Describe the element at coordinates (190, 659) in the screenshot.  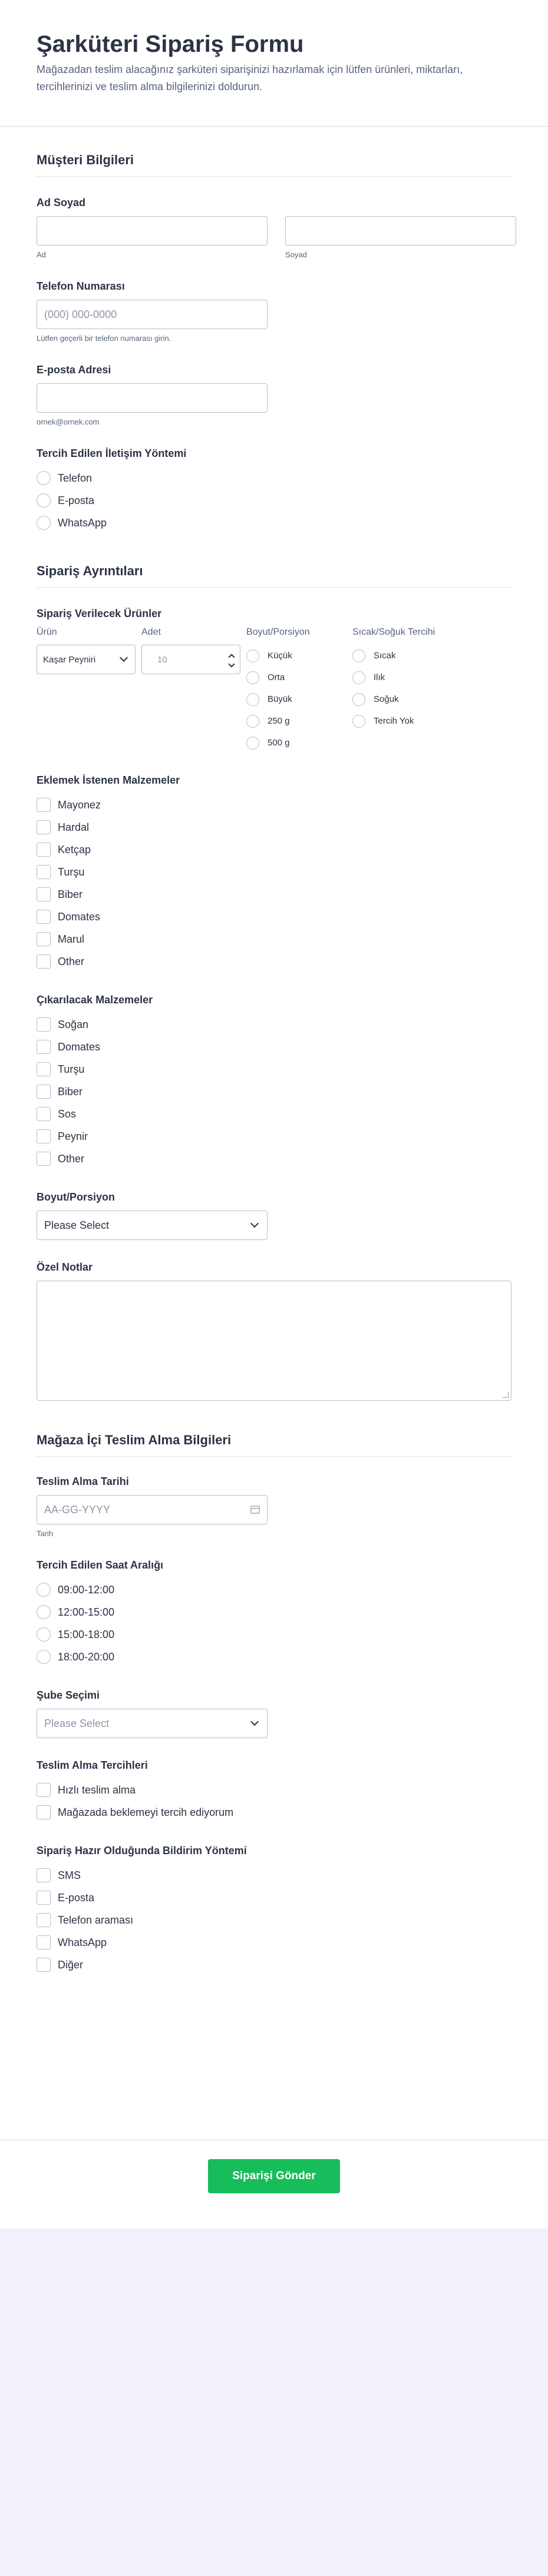
I see `quantity-stepper: 10` at that location.